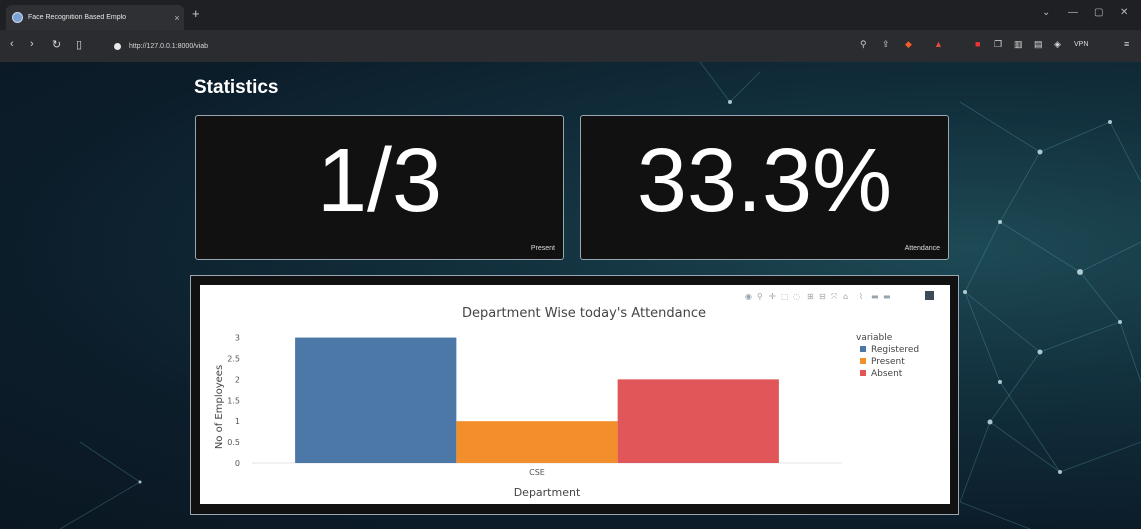 This screenshot has width=1141, height=529. I want to click on browser-tab-bar: Face Recognition Based Emplo × + ⌄ — ▢ ✕, so click(570, 15).